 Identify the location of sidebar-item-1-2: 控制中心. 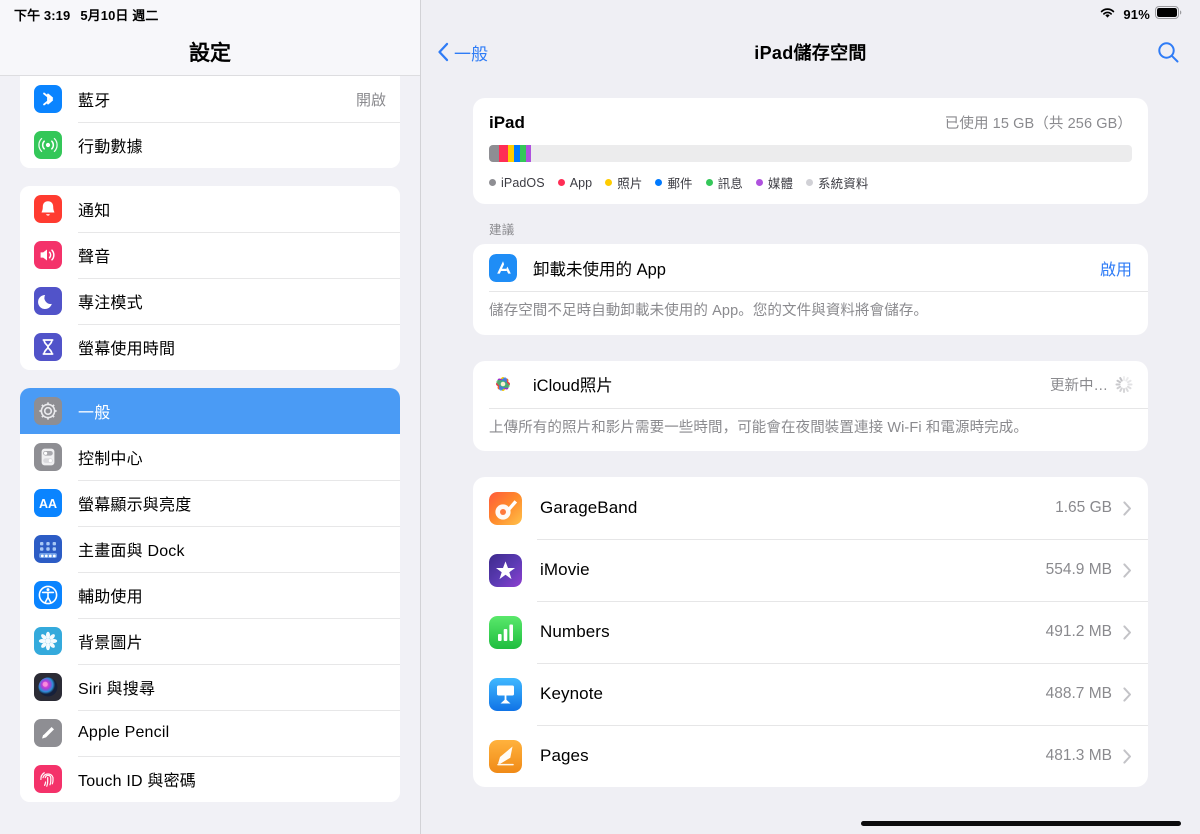
(210, 457).